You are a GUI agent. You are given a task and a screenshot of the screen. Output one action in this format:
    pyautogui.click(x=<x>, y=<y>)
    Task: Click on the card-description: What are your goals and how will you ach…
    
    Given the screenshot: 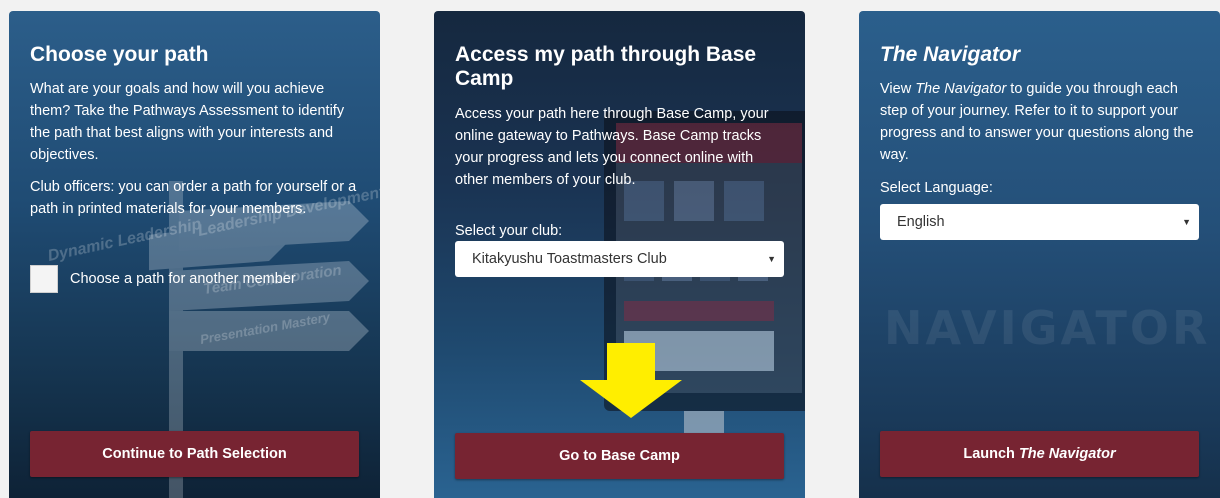 What is the action you would take?
    pyautogui.click(x=187, y=122)
    